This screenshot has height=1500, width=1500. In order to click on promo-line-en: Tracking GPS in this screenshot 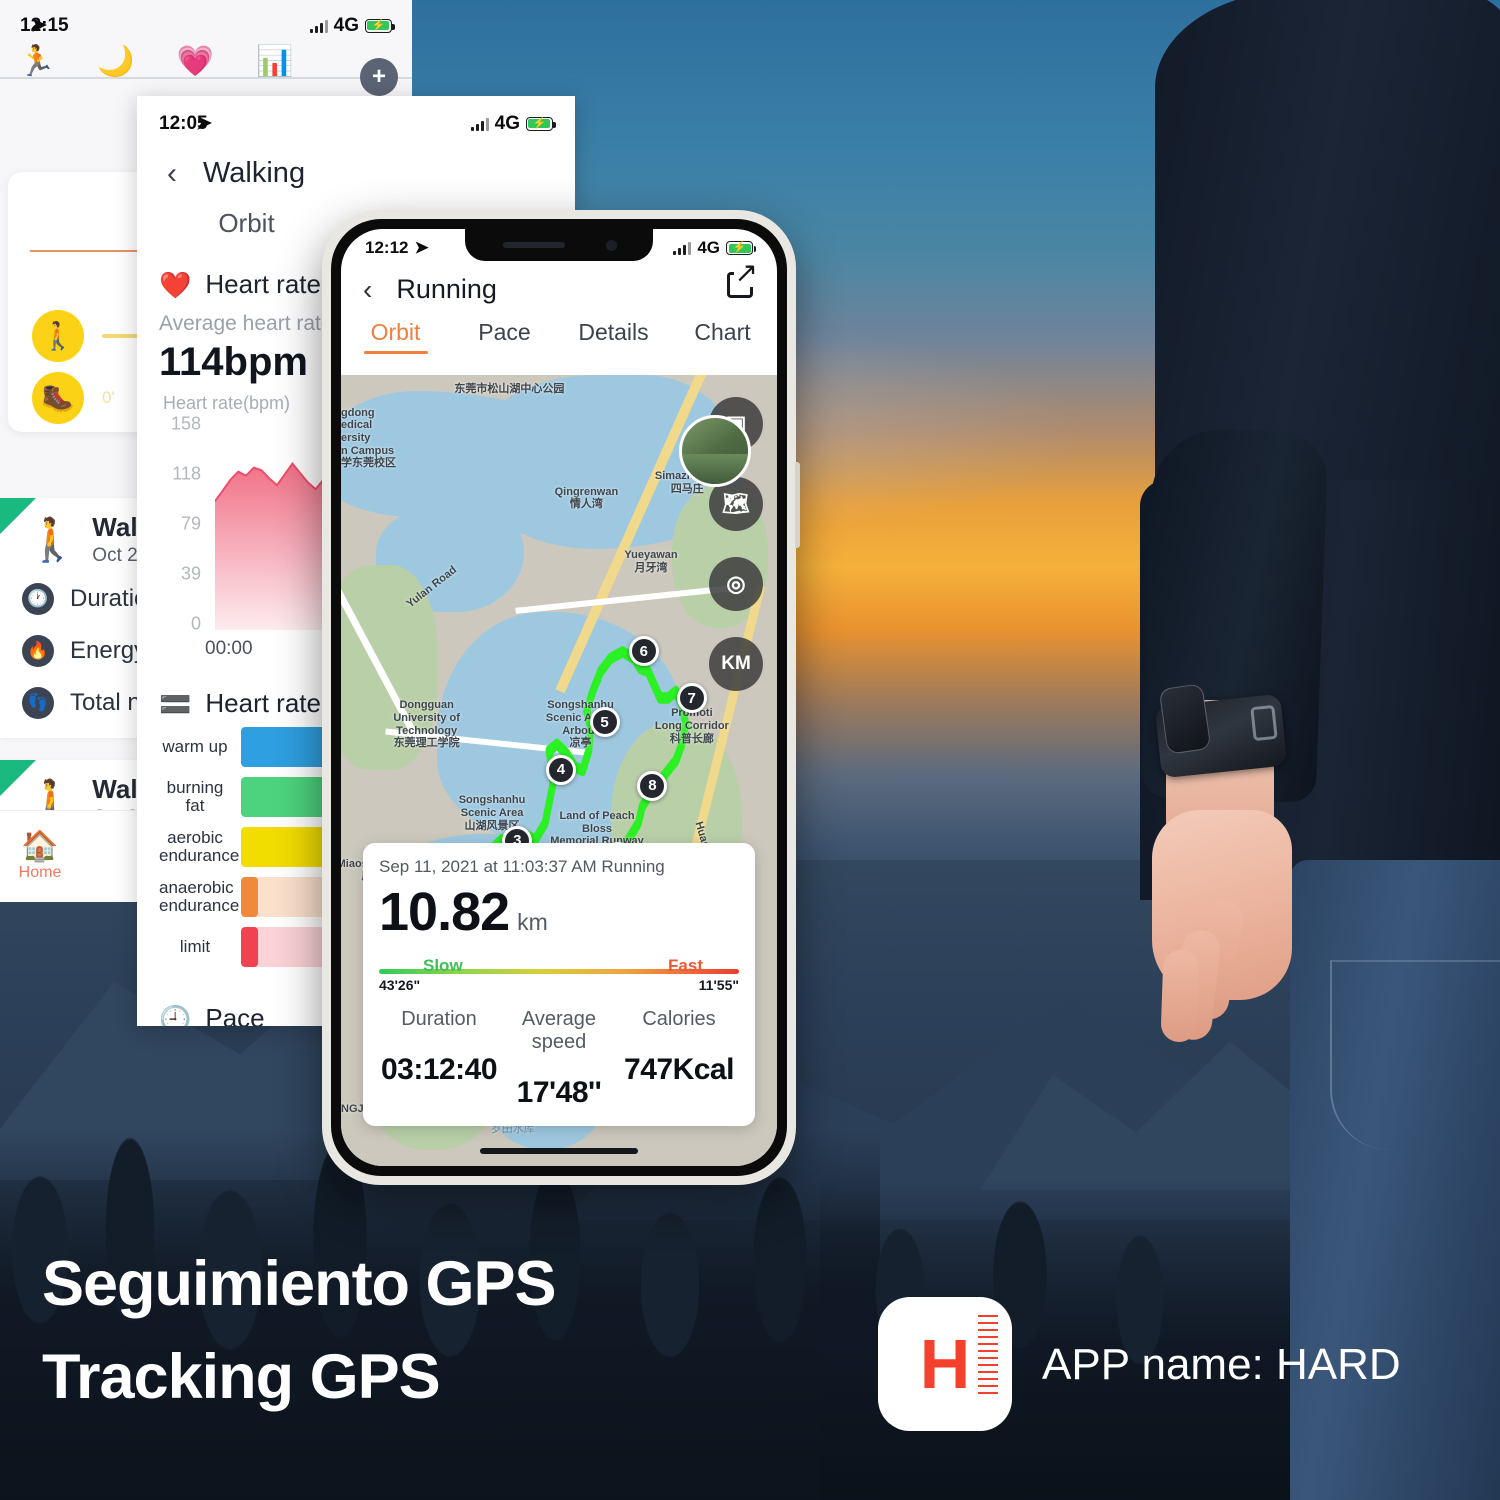, I will do `click(241, 1377)`.